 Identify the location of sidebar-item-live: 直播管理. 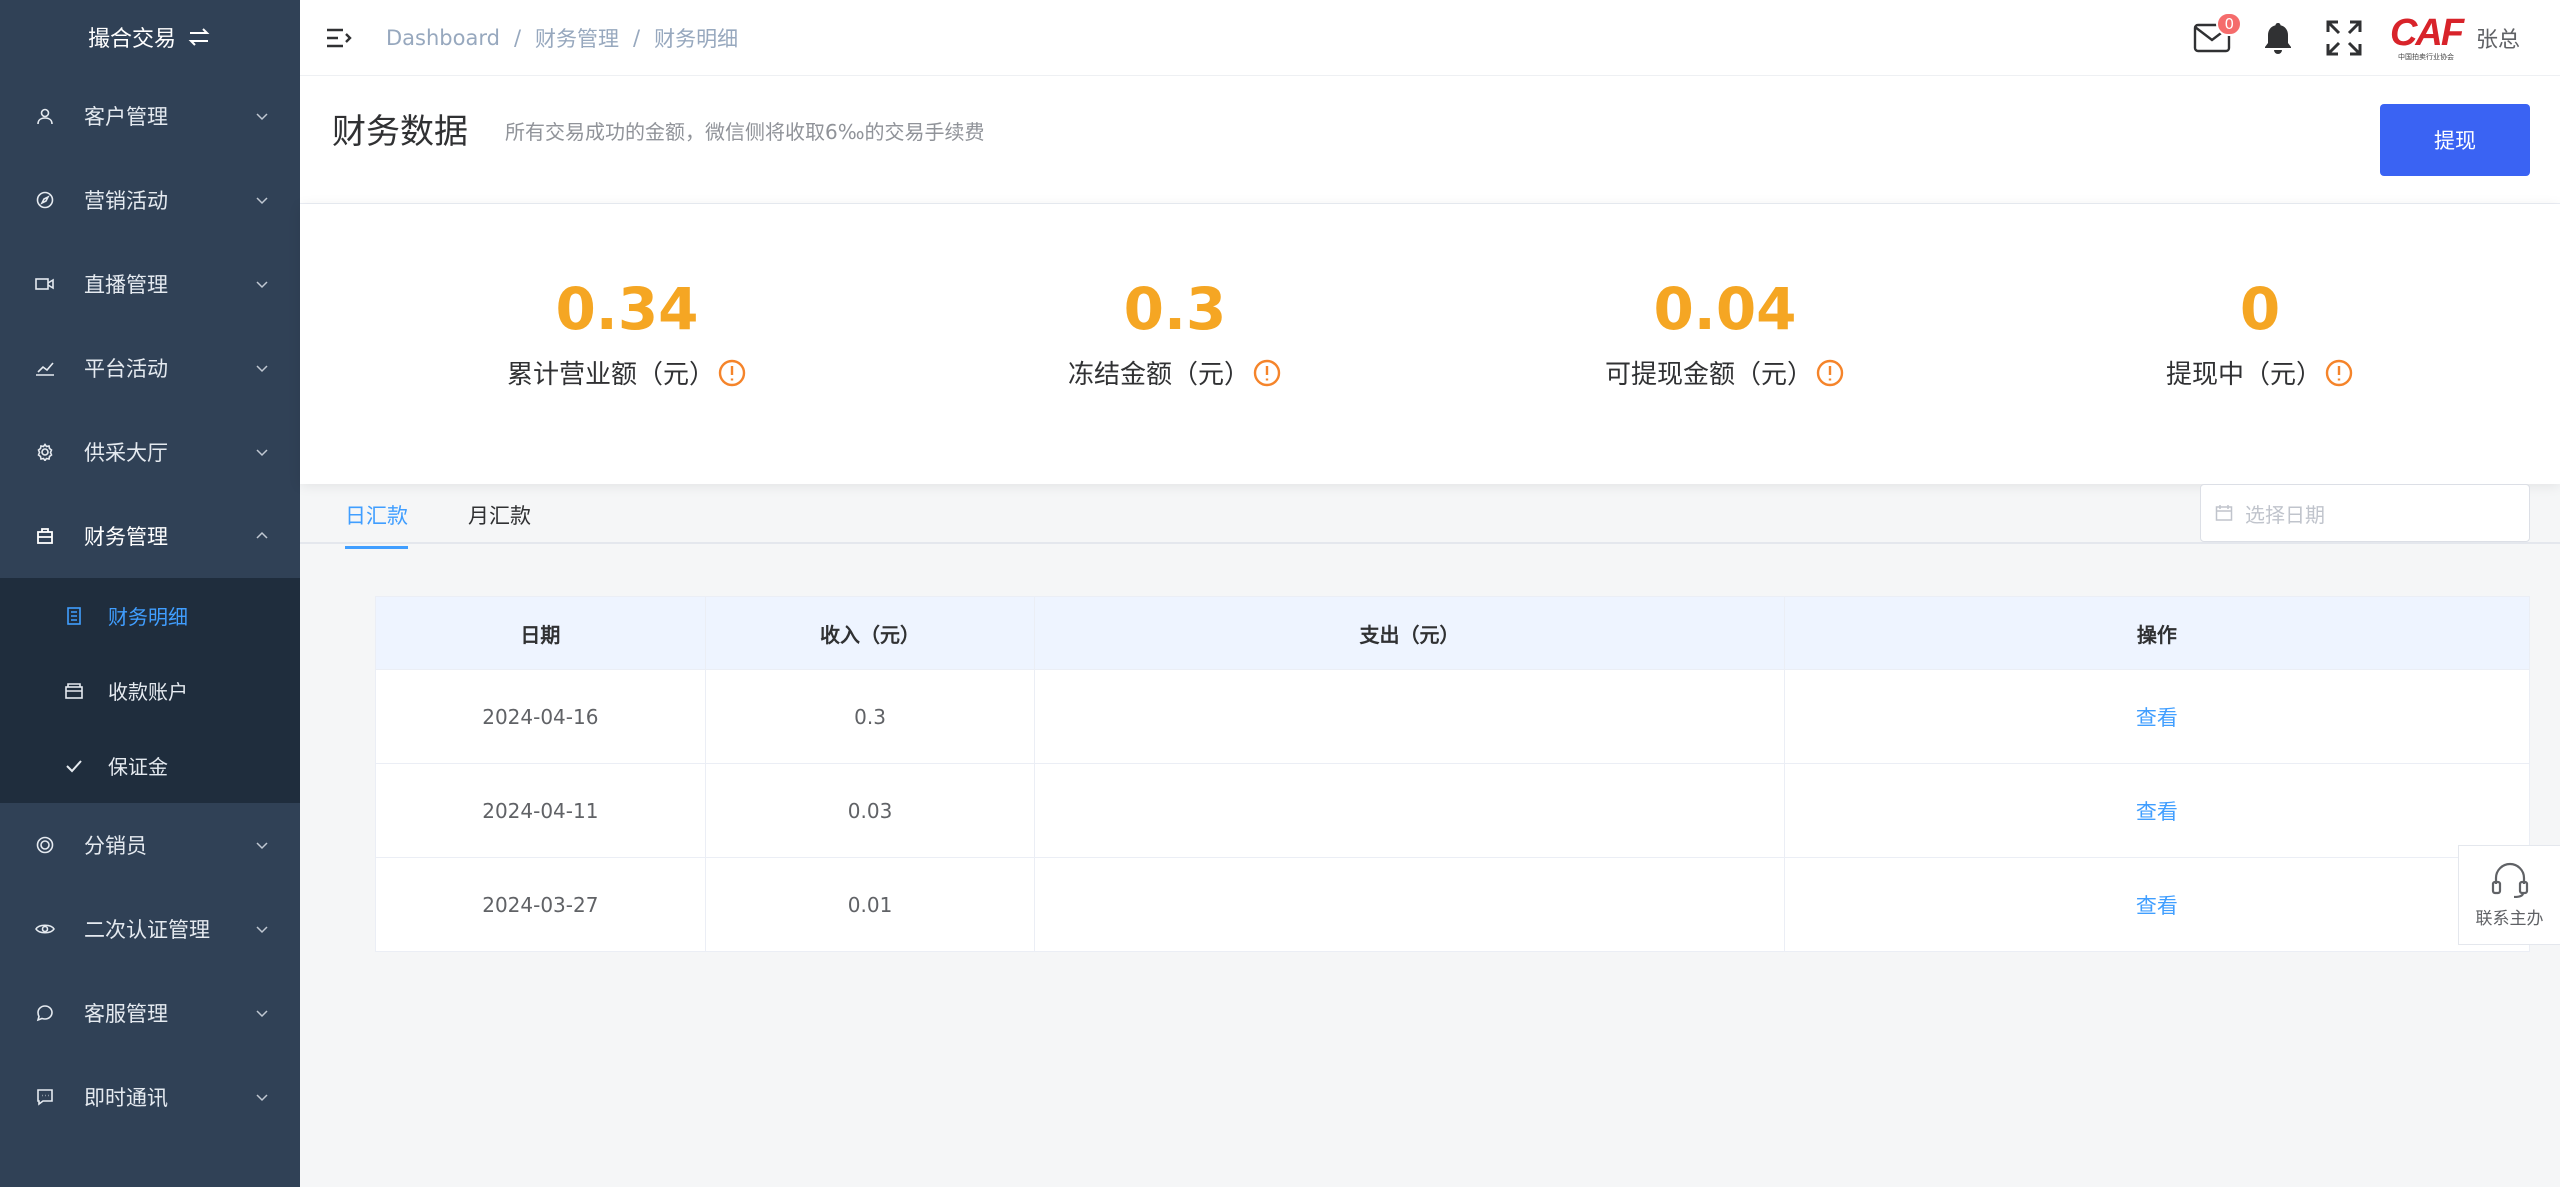
(150, 284).